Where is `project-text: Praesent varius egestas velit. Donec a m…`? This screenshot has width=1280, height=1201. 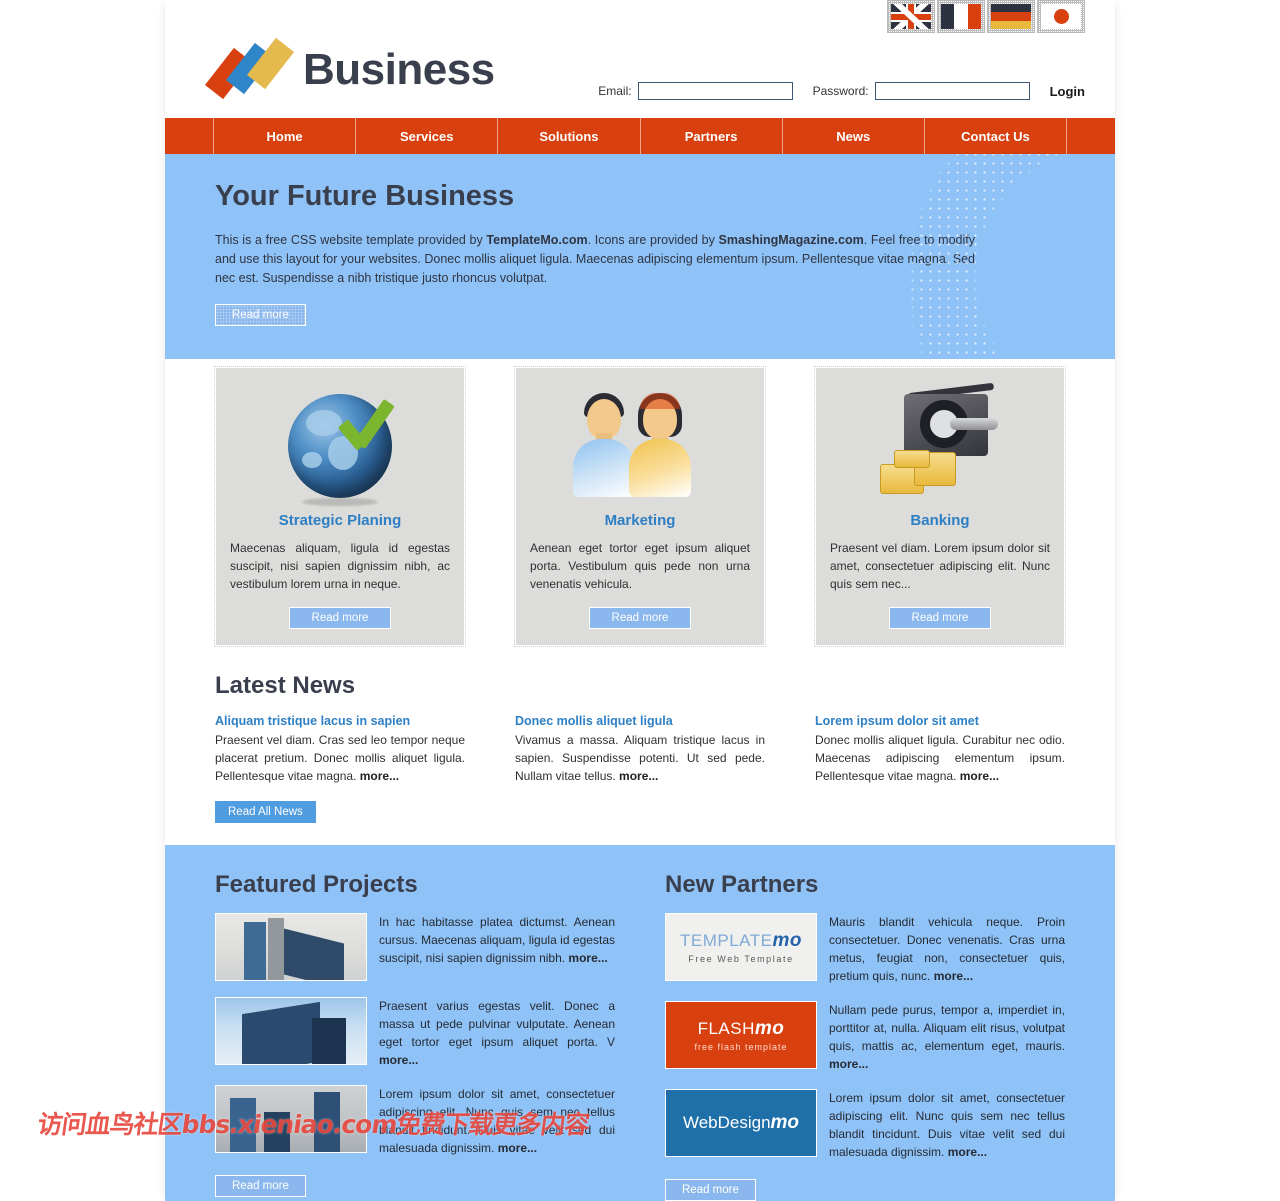
project-text: Praesent varius egestas velit. Donec a m… is located at coordinates (497, 1033).